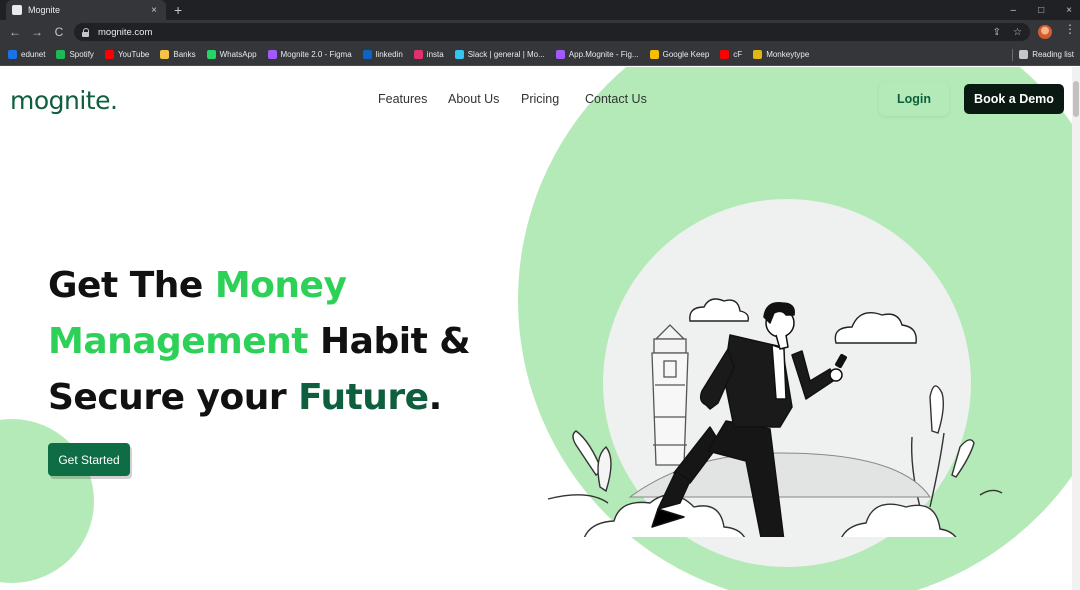 This screenshot has width=1080, height=590. I want to click on nav-features-link: Features, so click(402, 99).